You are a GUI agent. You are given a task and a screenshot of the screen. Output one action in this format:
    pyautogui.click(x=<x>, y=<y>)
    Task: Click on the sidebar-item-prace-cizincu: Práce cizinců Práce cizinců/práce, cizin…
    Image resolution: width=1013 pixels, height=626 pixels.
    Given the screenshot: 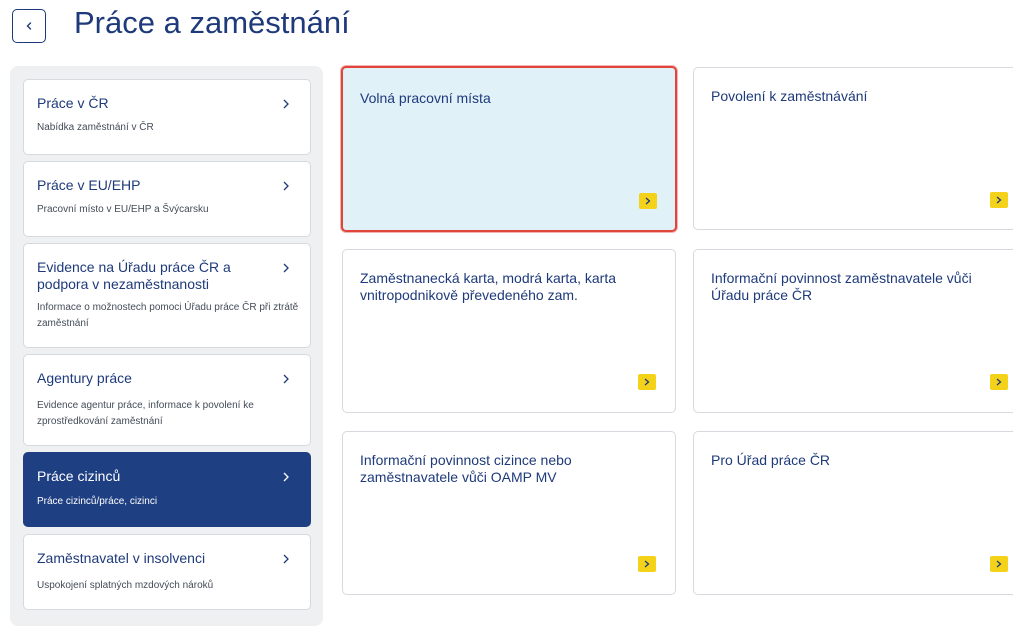 What is the action you would take?
    pyautogui.click(x=167, y=489)
    